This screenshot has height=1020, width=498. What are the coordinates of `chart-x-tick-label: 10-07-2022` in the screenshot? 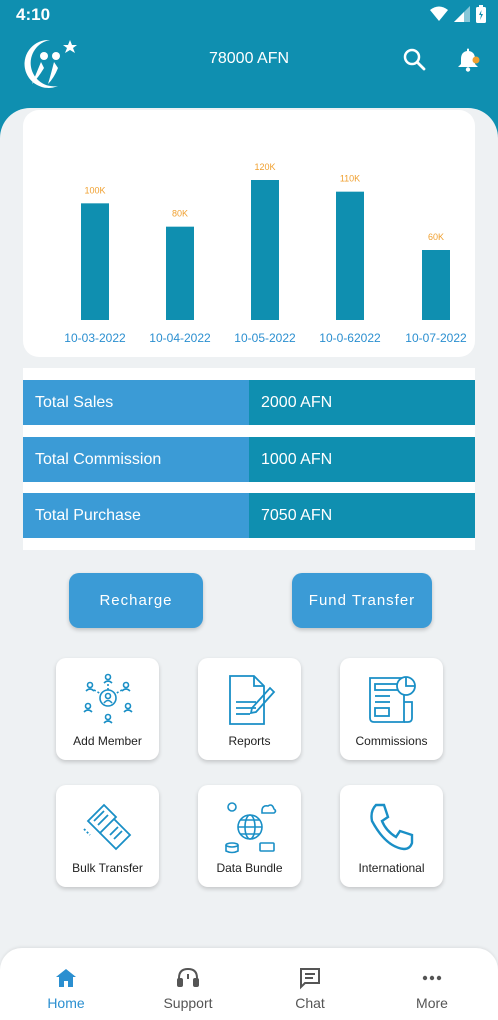 It's located at (436, 338).